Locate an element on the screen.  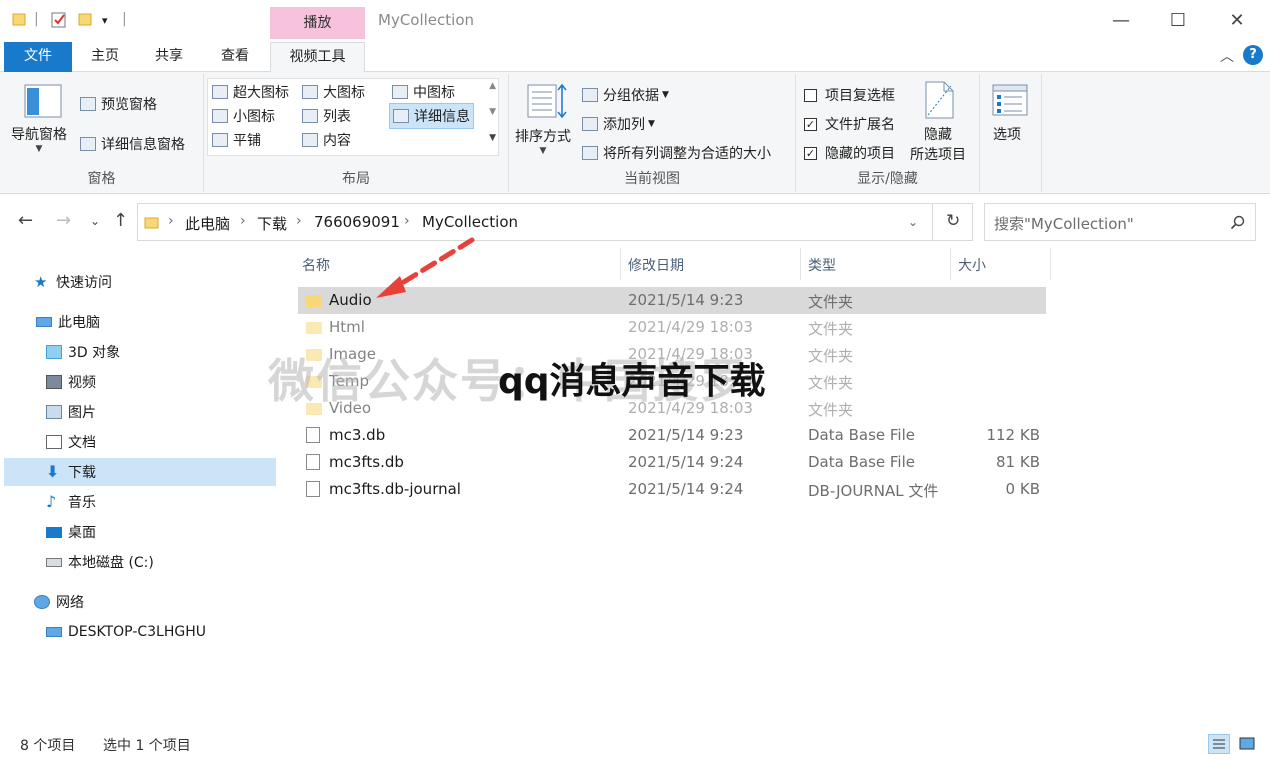
large-icons-view-icon is located at coordinates (1247, 744).